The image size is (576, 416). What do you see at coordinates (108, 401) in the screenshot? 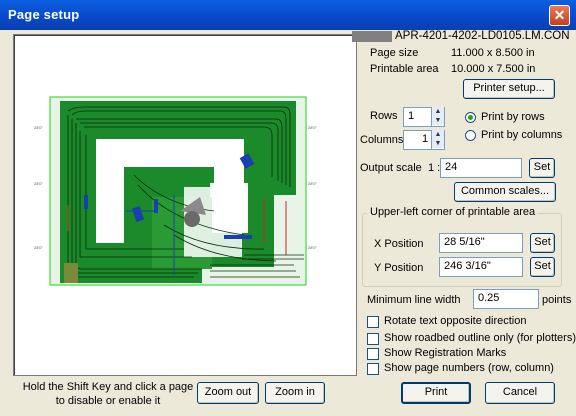
I see `hint-line-2: to disable or enable it` at bounding box center [108, 401].